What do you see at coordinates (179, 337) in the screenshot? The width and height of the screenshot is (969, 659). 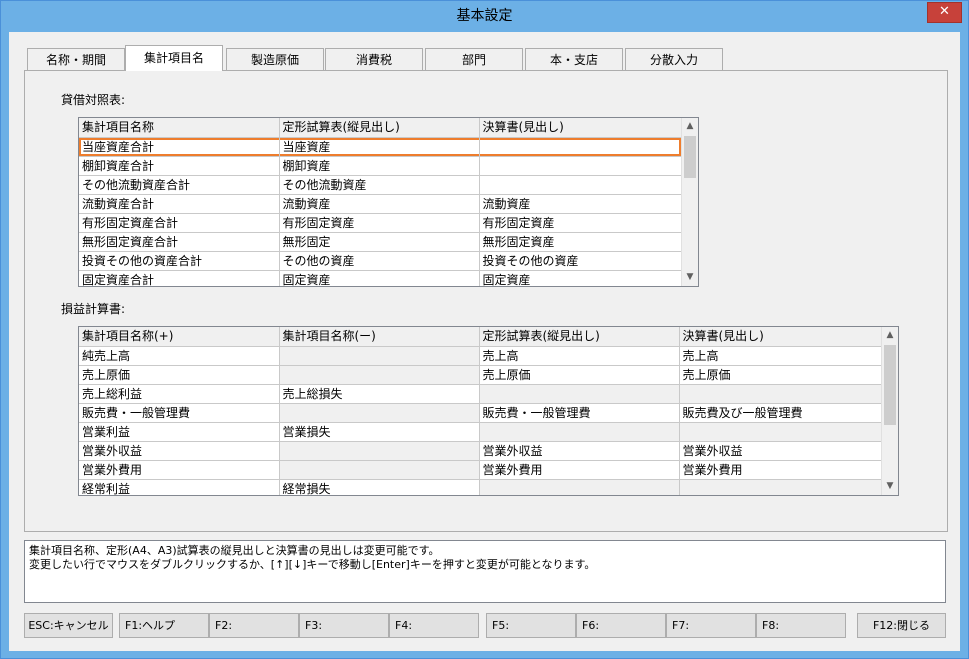 I see `column-header: 集計項目名称(+)` at bounding box center [179, 337].